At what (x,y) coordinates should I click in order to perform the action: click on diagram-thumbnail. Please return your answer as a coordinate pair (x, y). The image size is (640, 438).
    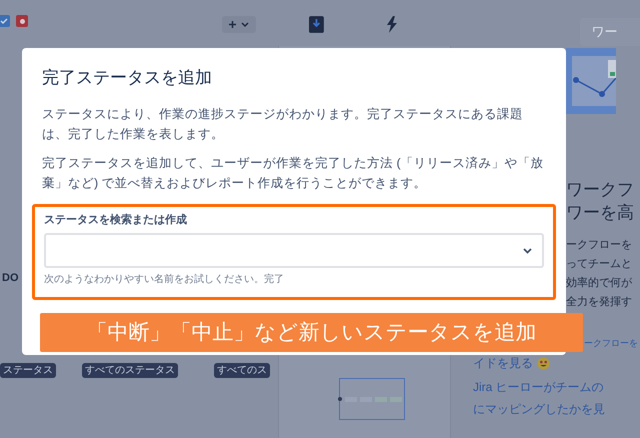
    Looking at the image, I should click on (372, 399).